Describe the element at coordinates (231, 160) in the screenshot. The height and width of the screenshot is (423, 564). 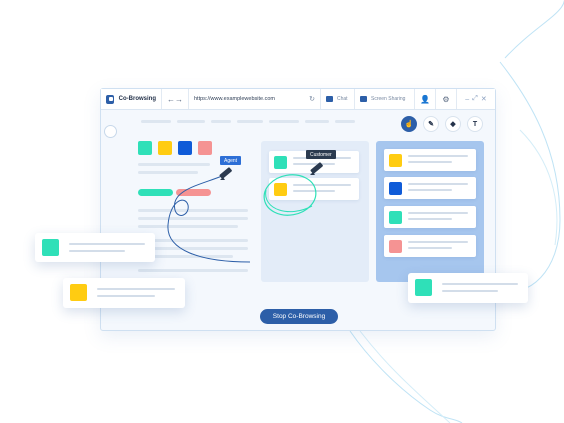
I see `agent-cursor-label: Agent` at that location.